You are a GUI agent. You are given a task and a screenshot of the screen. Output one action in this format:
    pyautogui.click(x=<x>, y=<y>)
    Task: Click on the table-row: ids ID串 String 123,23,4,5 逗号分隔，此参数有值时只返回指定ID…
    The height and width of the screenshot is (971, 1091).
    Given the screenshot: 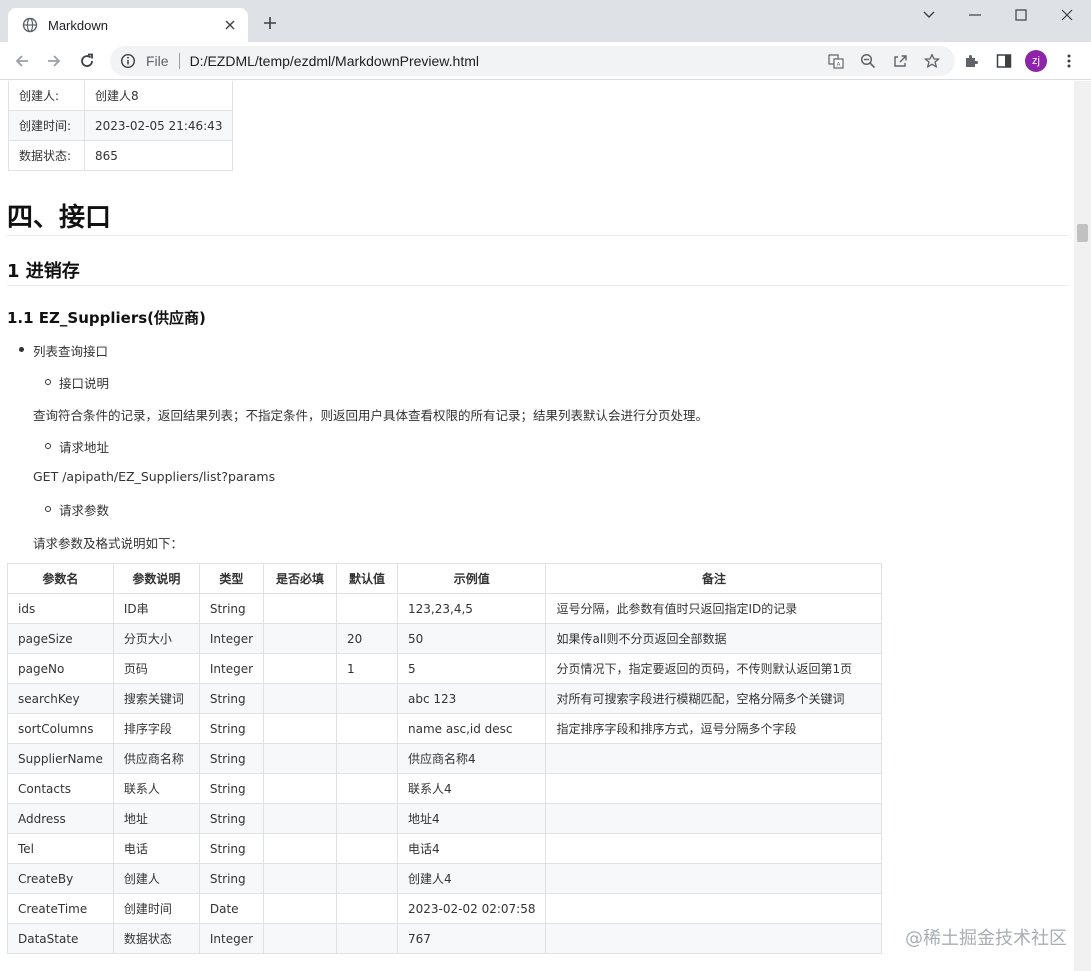 What is the action you would take?
    pyautogui.click(x=445, y=608)
    